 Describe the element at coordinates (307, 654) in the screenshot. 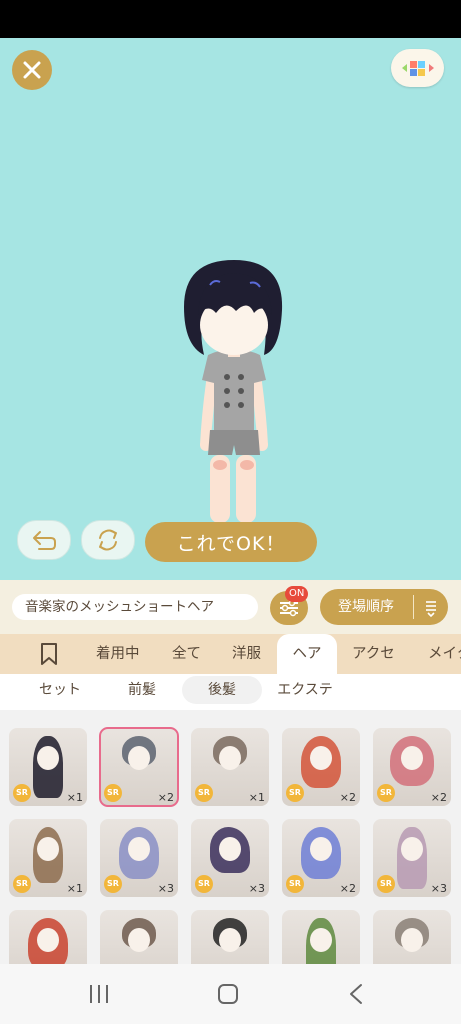

I see `tab-hair: ヘア` at that location.